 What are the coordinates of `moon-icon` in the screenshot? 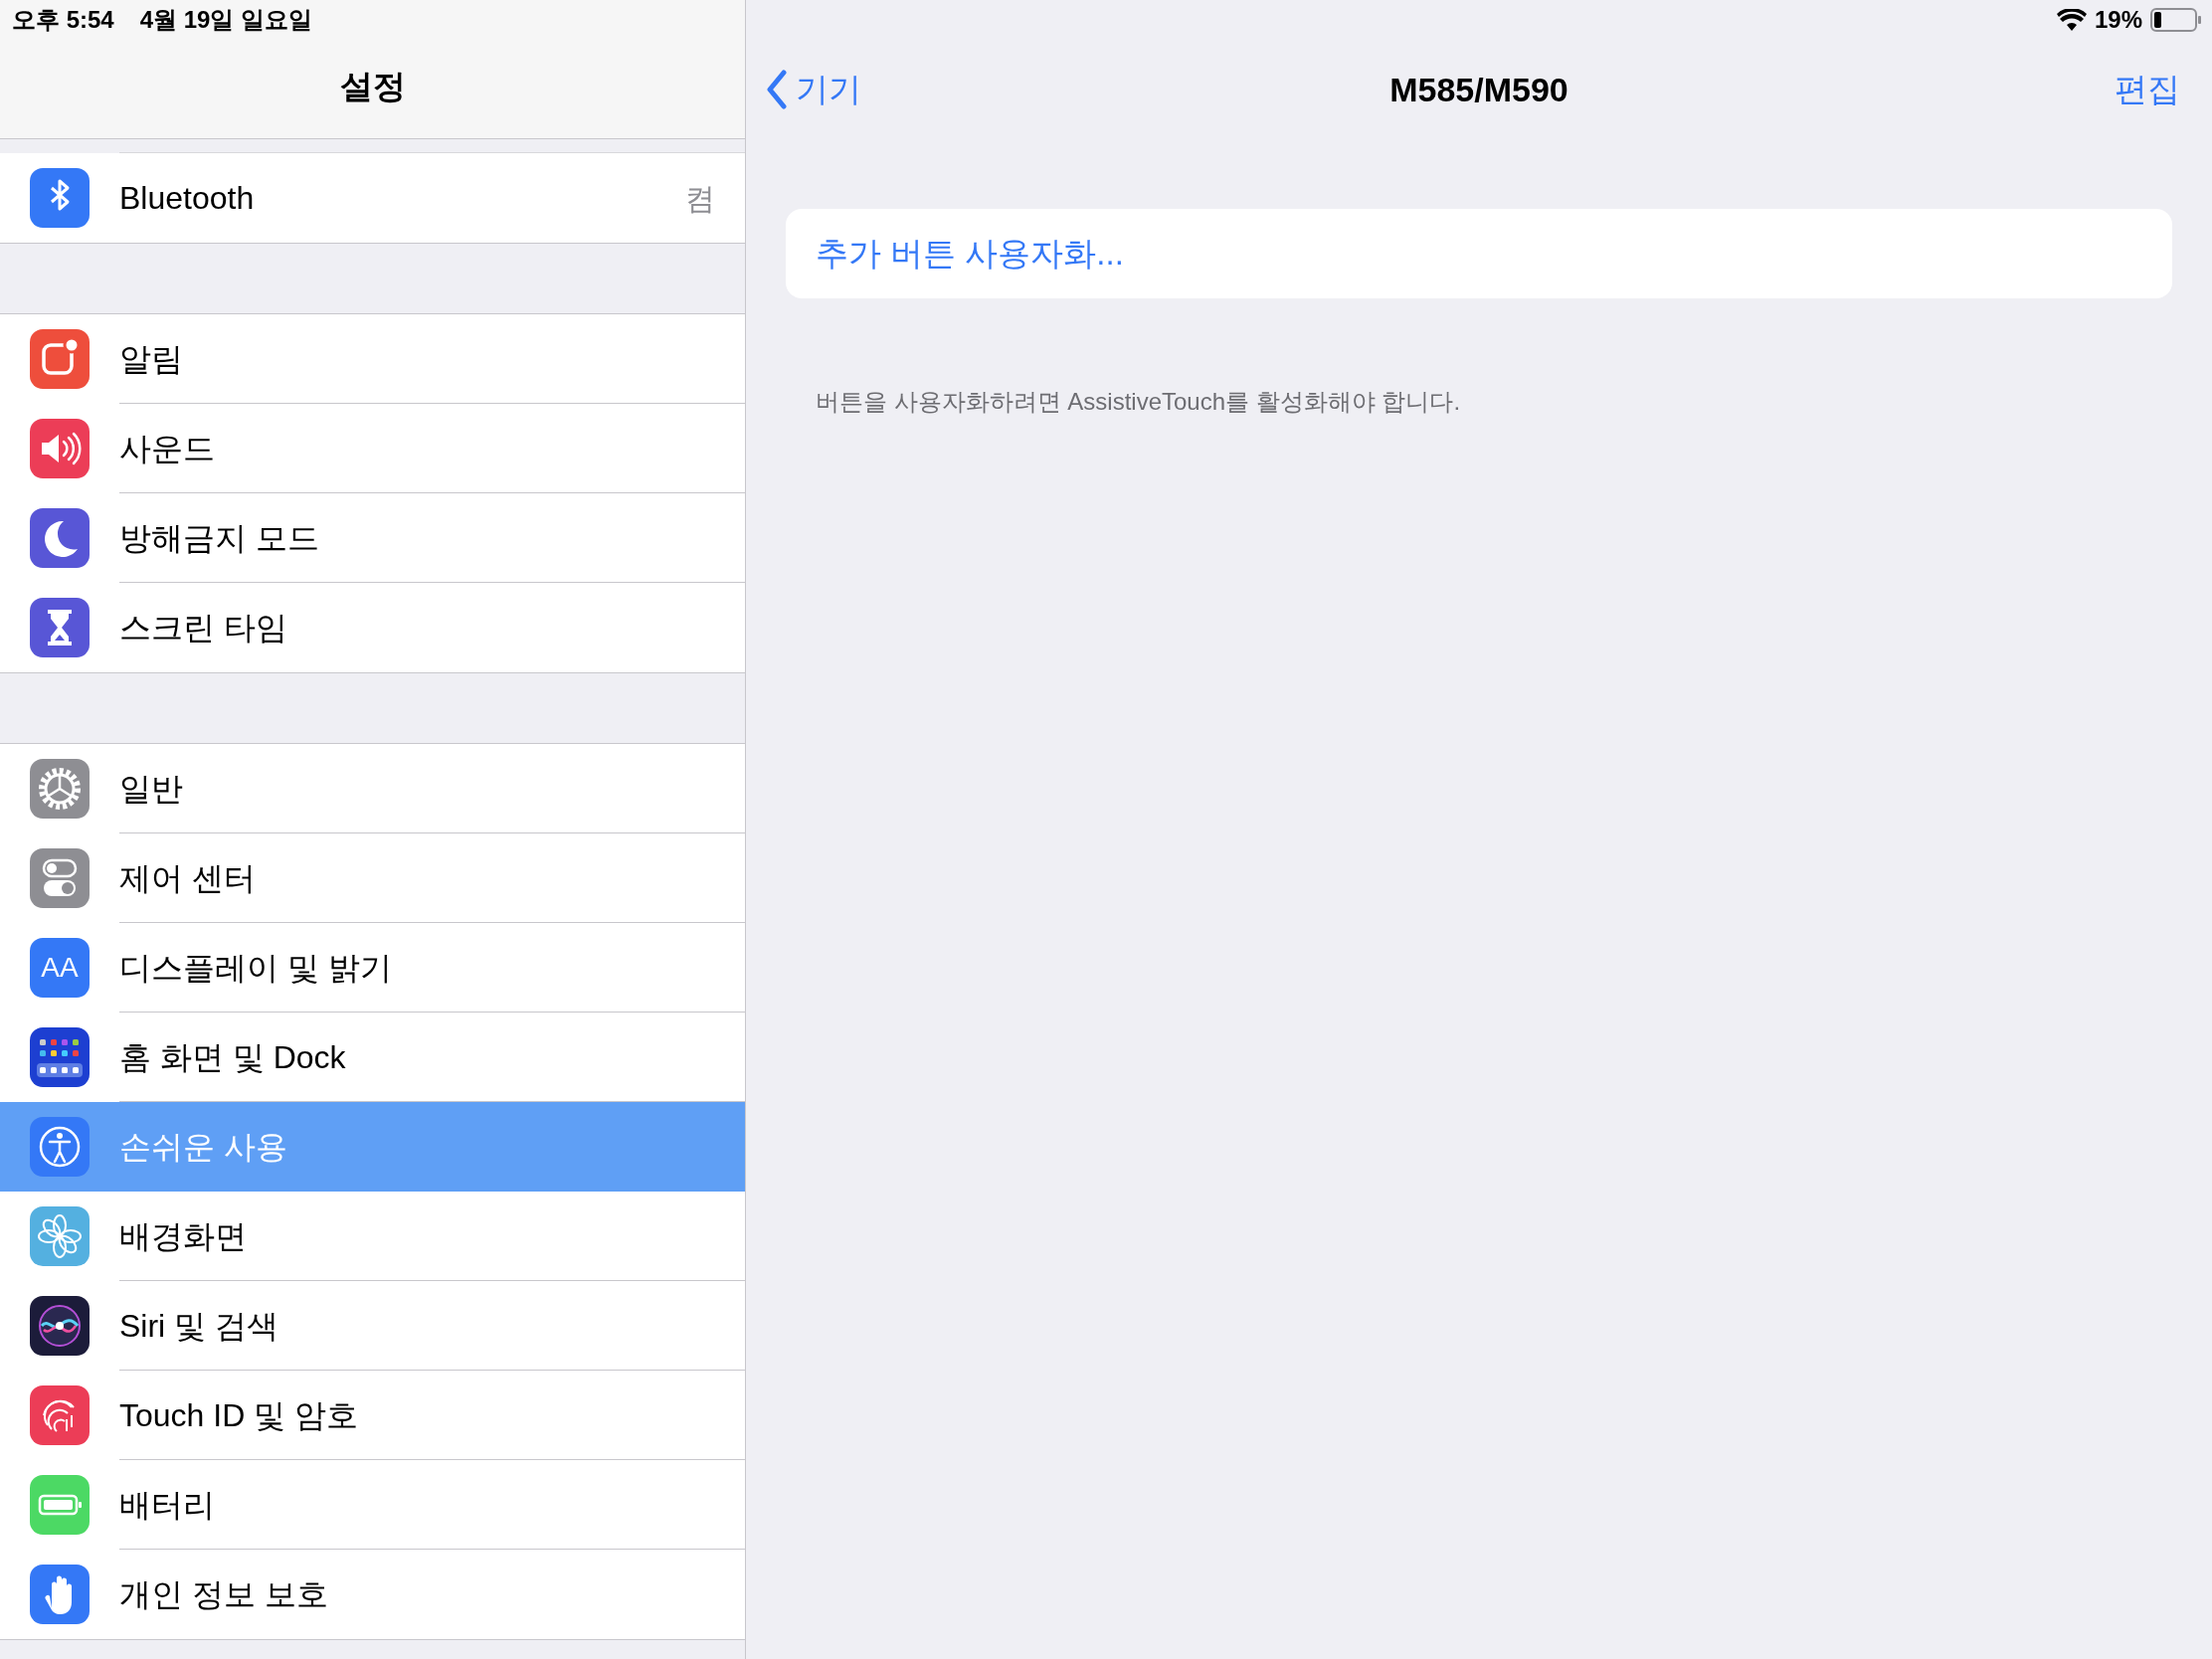 It's located at (60, 538).